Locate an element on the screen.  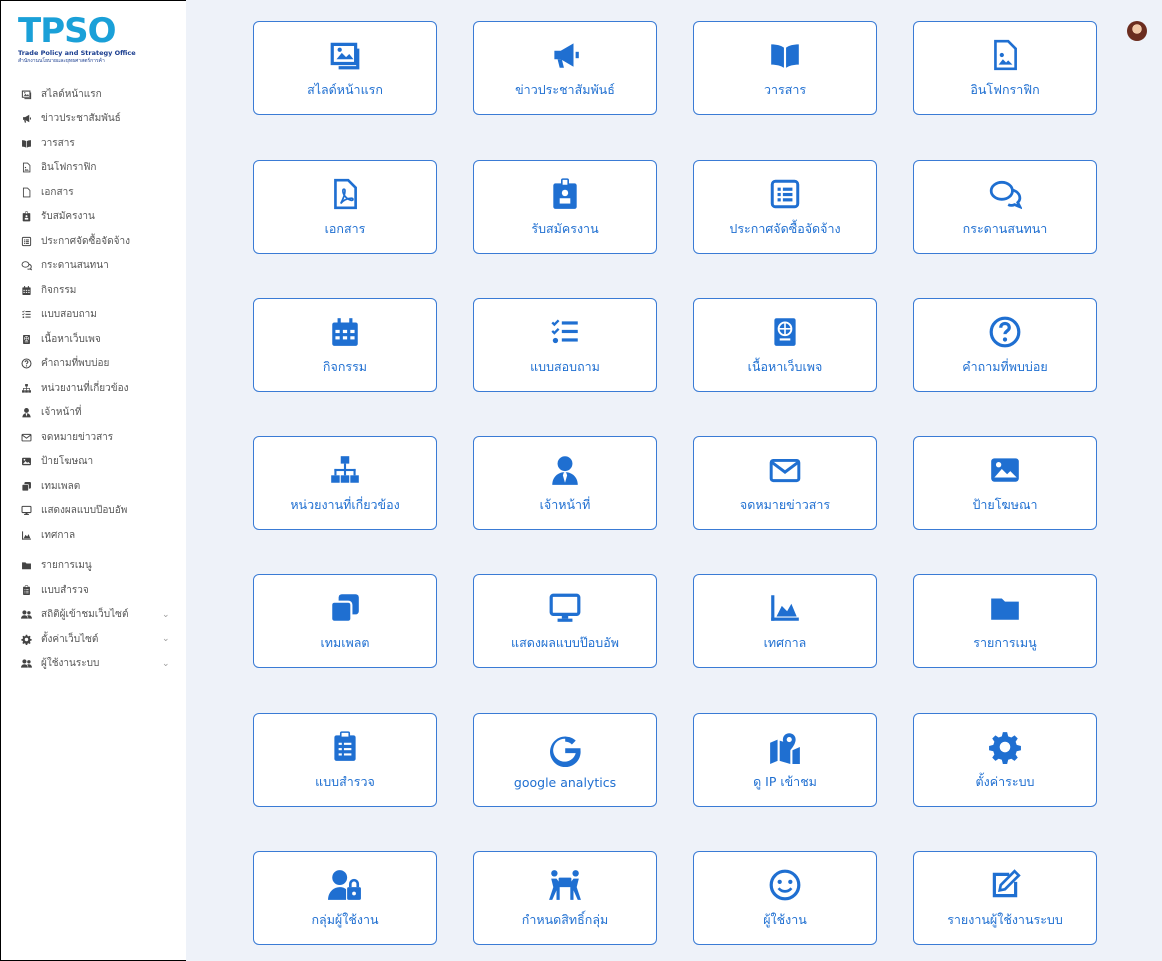
sidebar-item-label: แสดงผลแบบป๊อบอัพ is located at coordinates (84, 511).